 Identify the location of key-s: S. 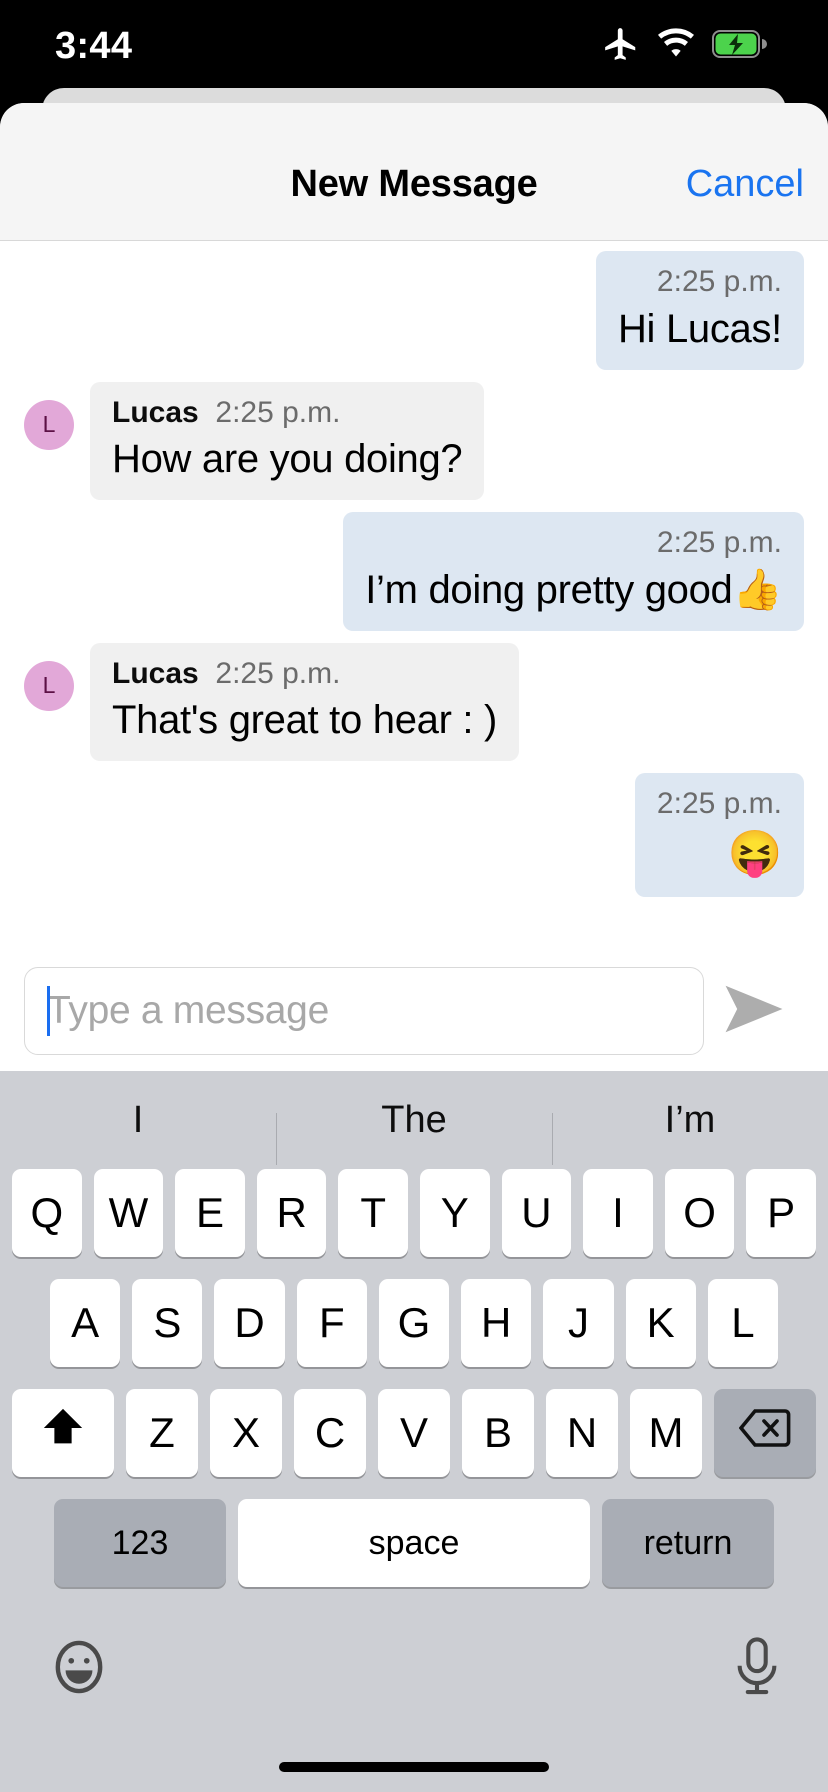
(167, 1323).